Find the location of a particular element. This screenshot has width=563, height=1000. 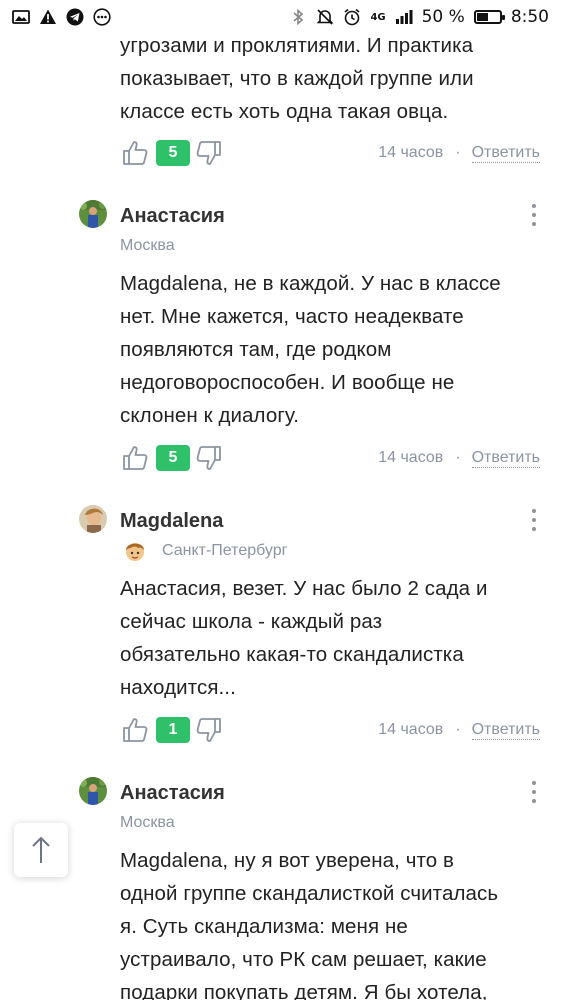

comment-text-line: угрозами и проклятиями. И практика is located at coordinates (297, 45).